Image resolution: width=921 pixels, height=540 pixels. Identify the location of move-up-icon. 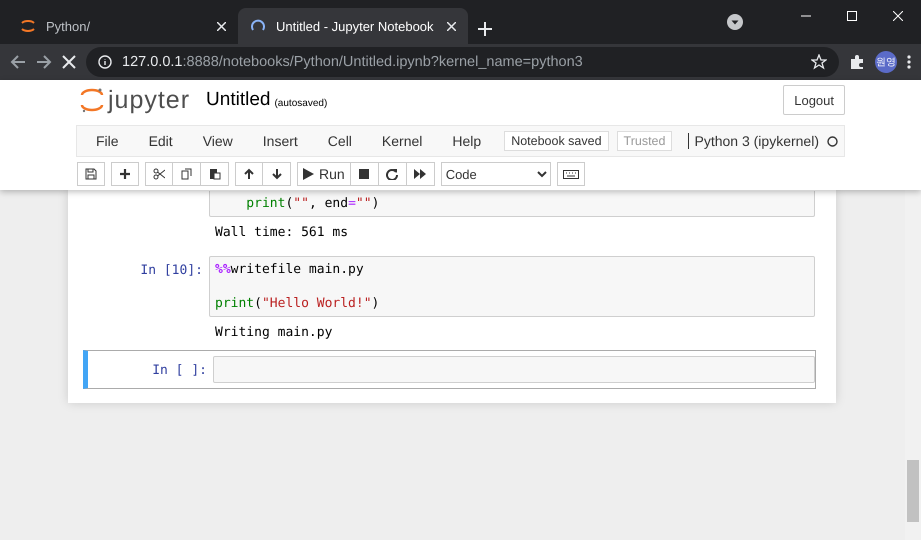
(249, 174).